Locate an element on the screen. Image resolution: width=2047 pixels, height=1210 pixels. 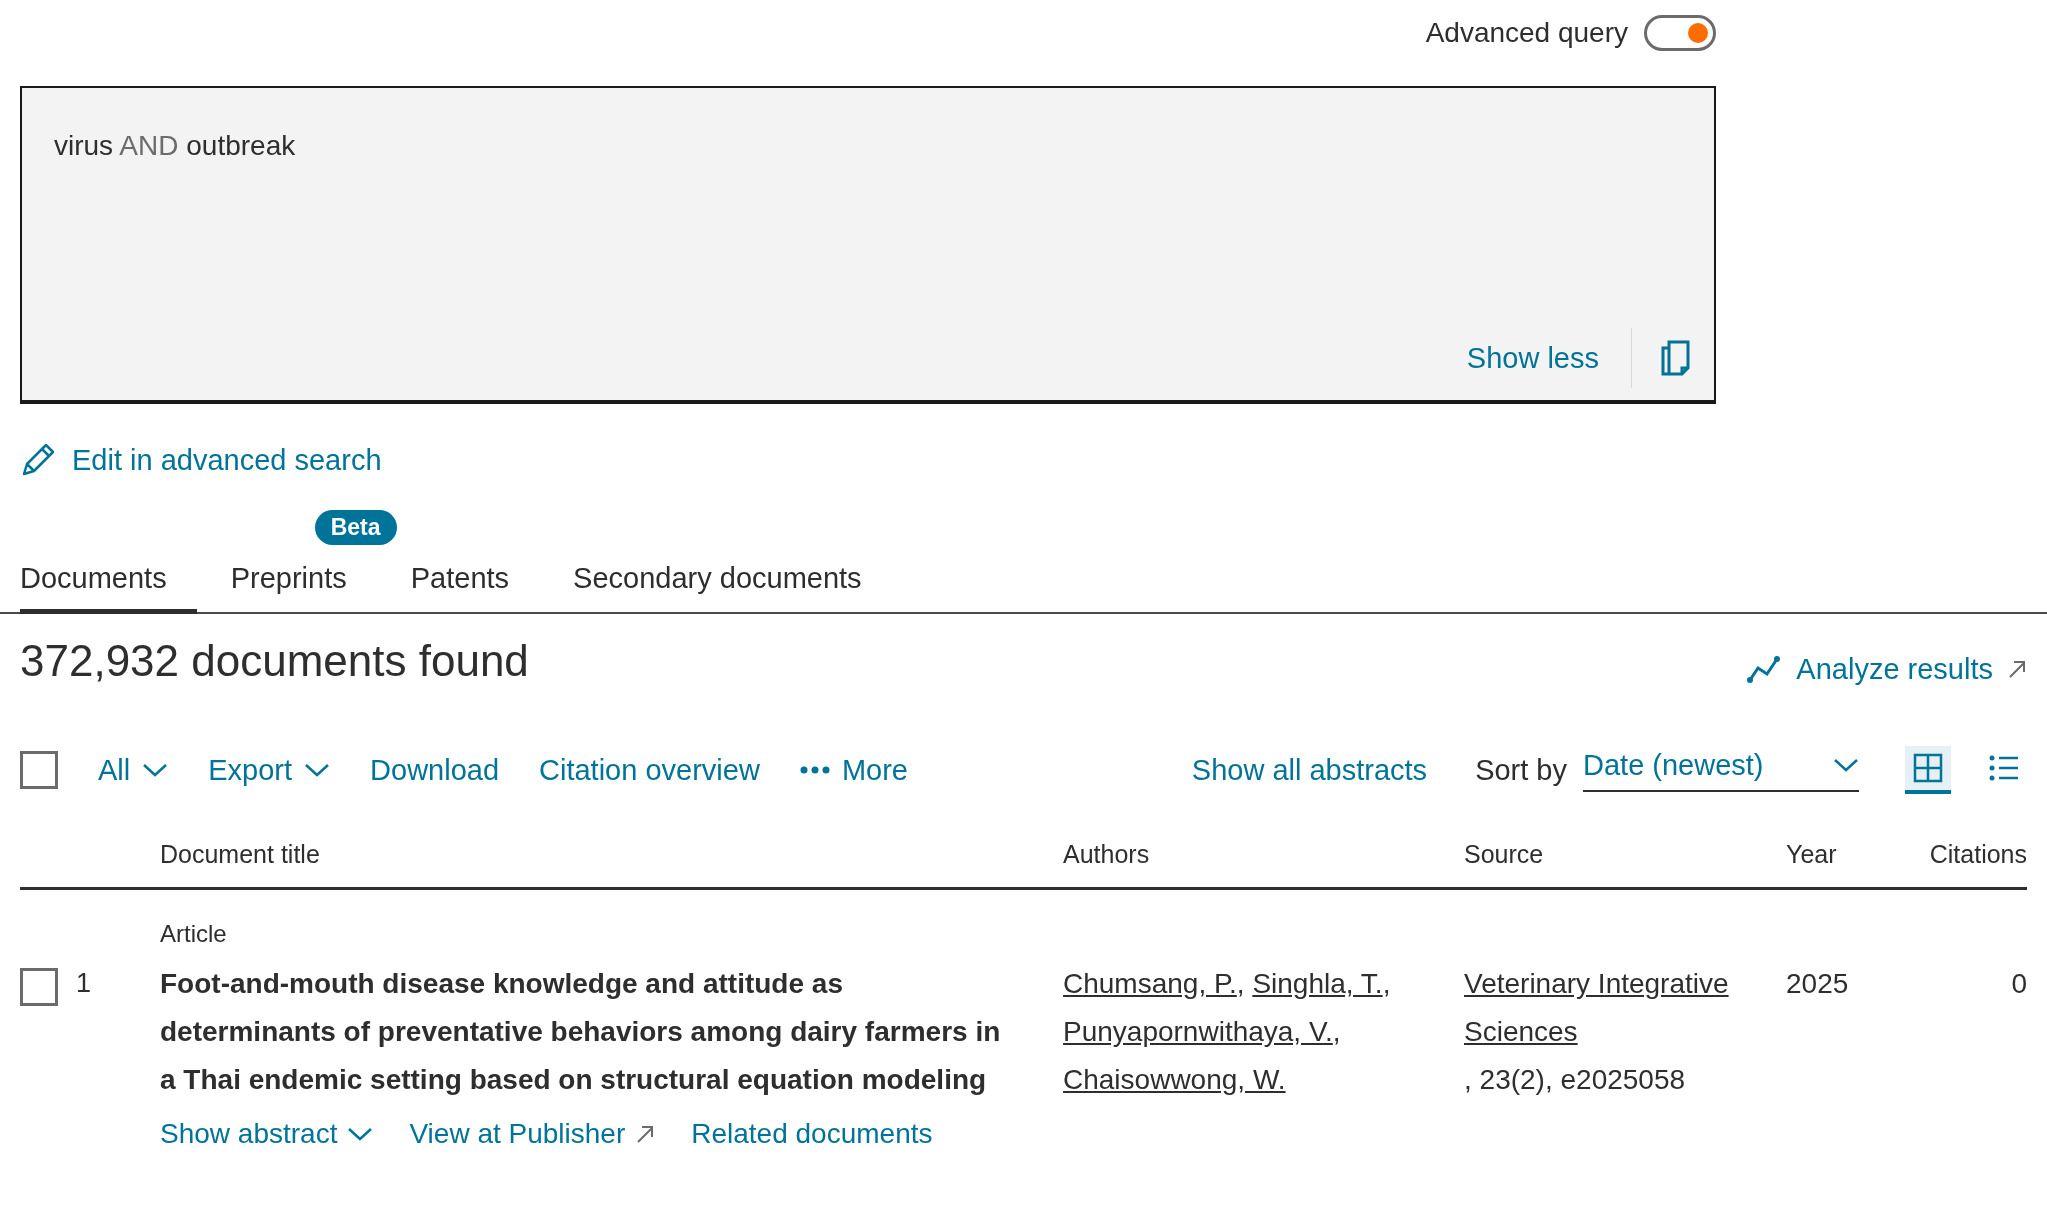
related-documents-link: Related documents is located at coordinates (812, 1134).